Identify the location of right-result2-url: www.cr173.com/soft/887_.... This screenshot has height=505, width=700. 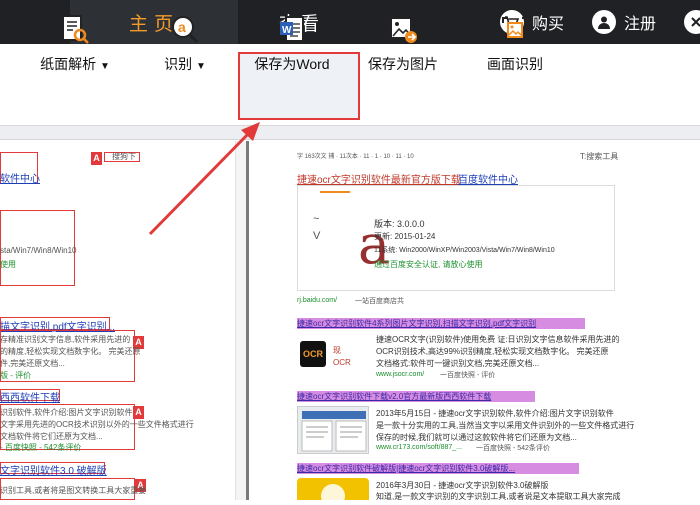
(419, 447).